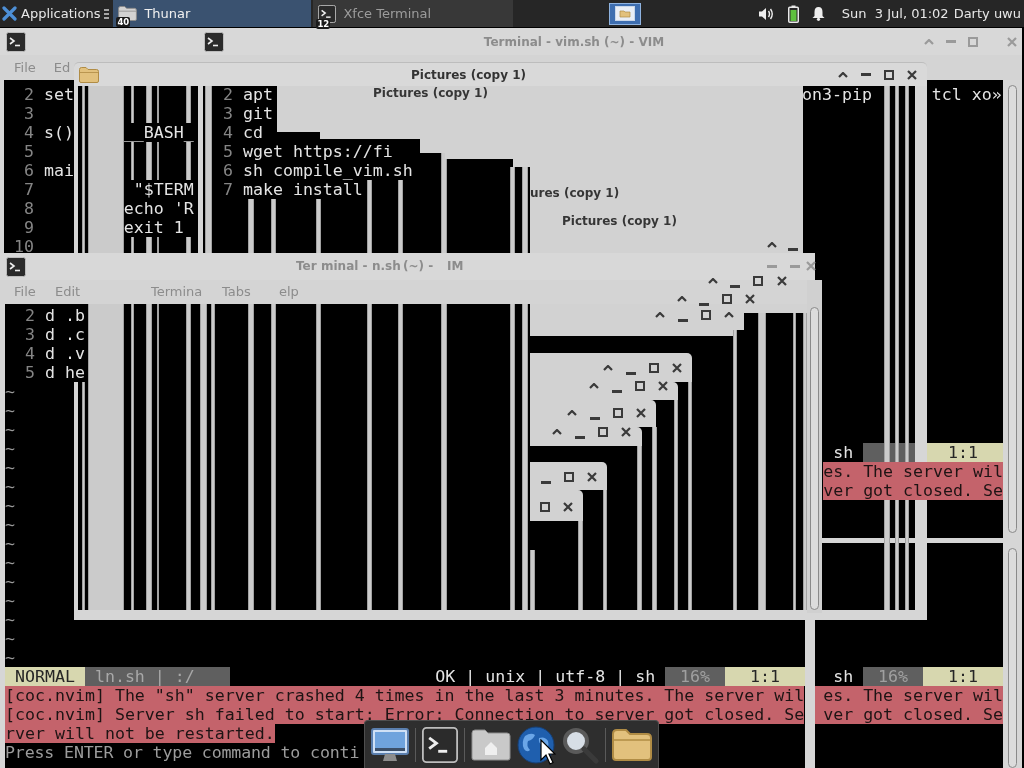 The image size is (1024, 768). What do you see at coordinates (28, 208) in the screenshot?
I see `line-number: 8` at bounding box center [28, 208].